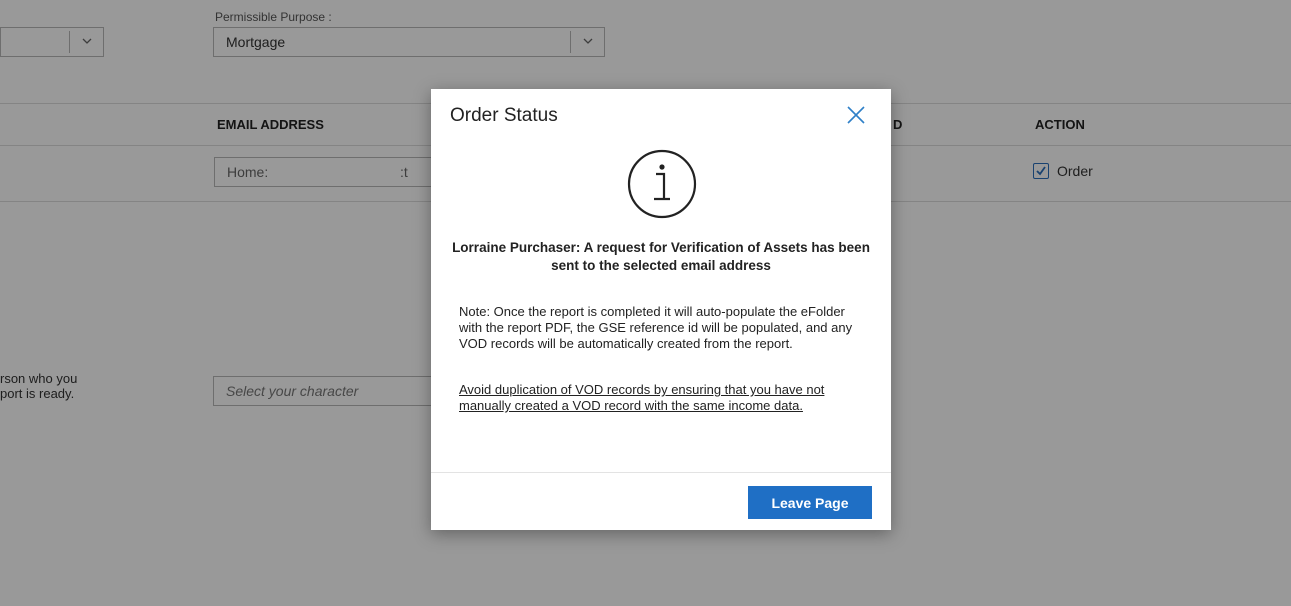  I want to click on leave-page-button: Leave Page, so click(810, 502).